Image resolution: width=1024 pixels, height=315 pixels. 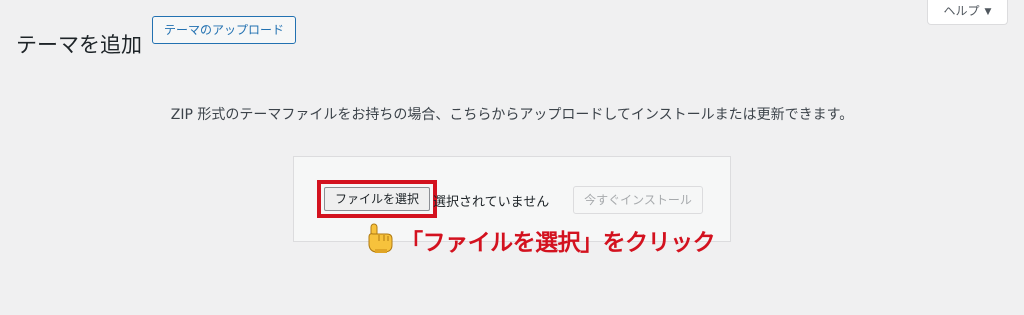 What do you see at coordinates (491, 202) in the screenshot?
I see `file-status-text: 選択されていません` at bounding box center [491, 202].